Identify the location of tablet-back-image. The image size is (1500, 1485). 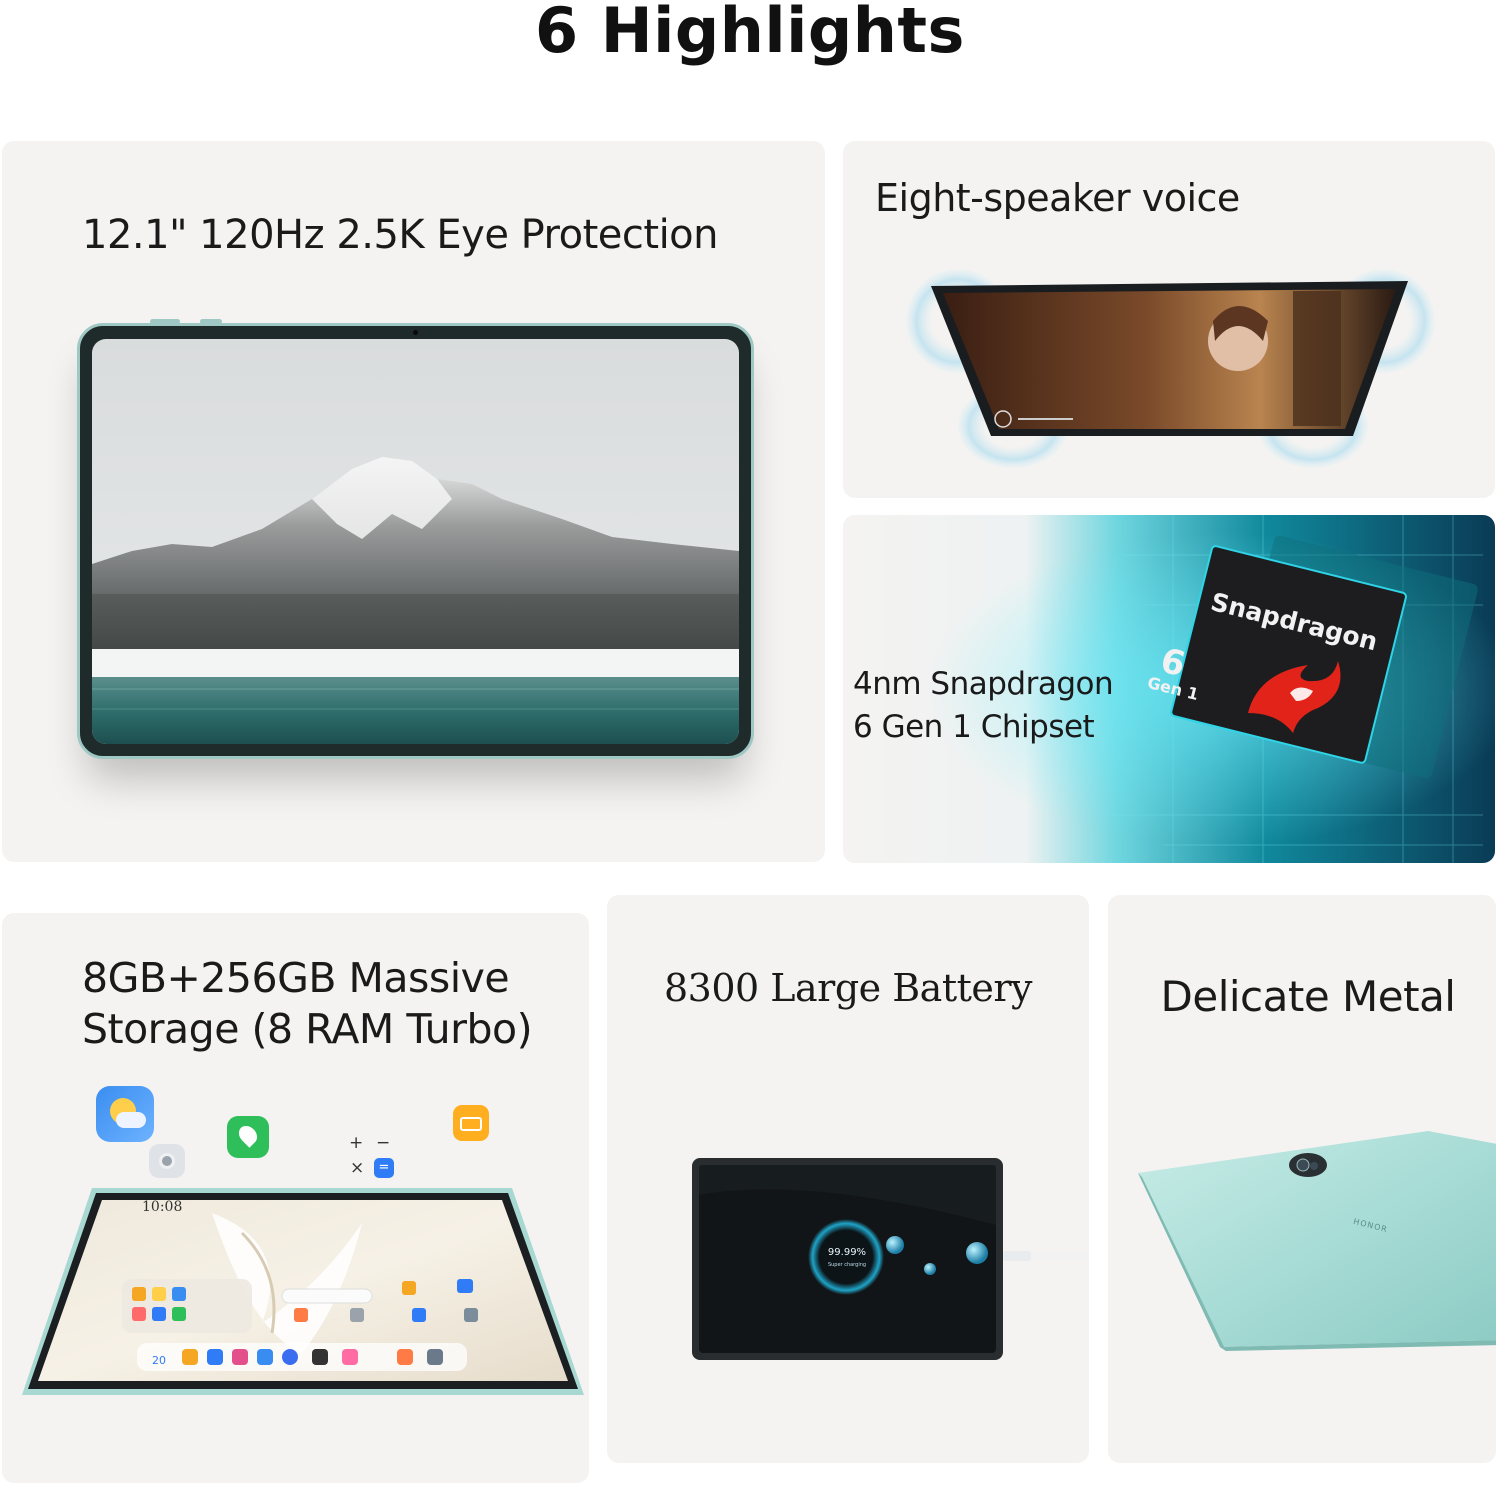
(1317, 1241).